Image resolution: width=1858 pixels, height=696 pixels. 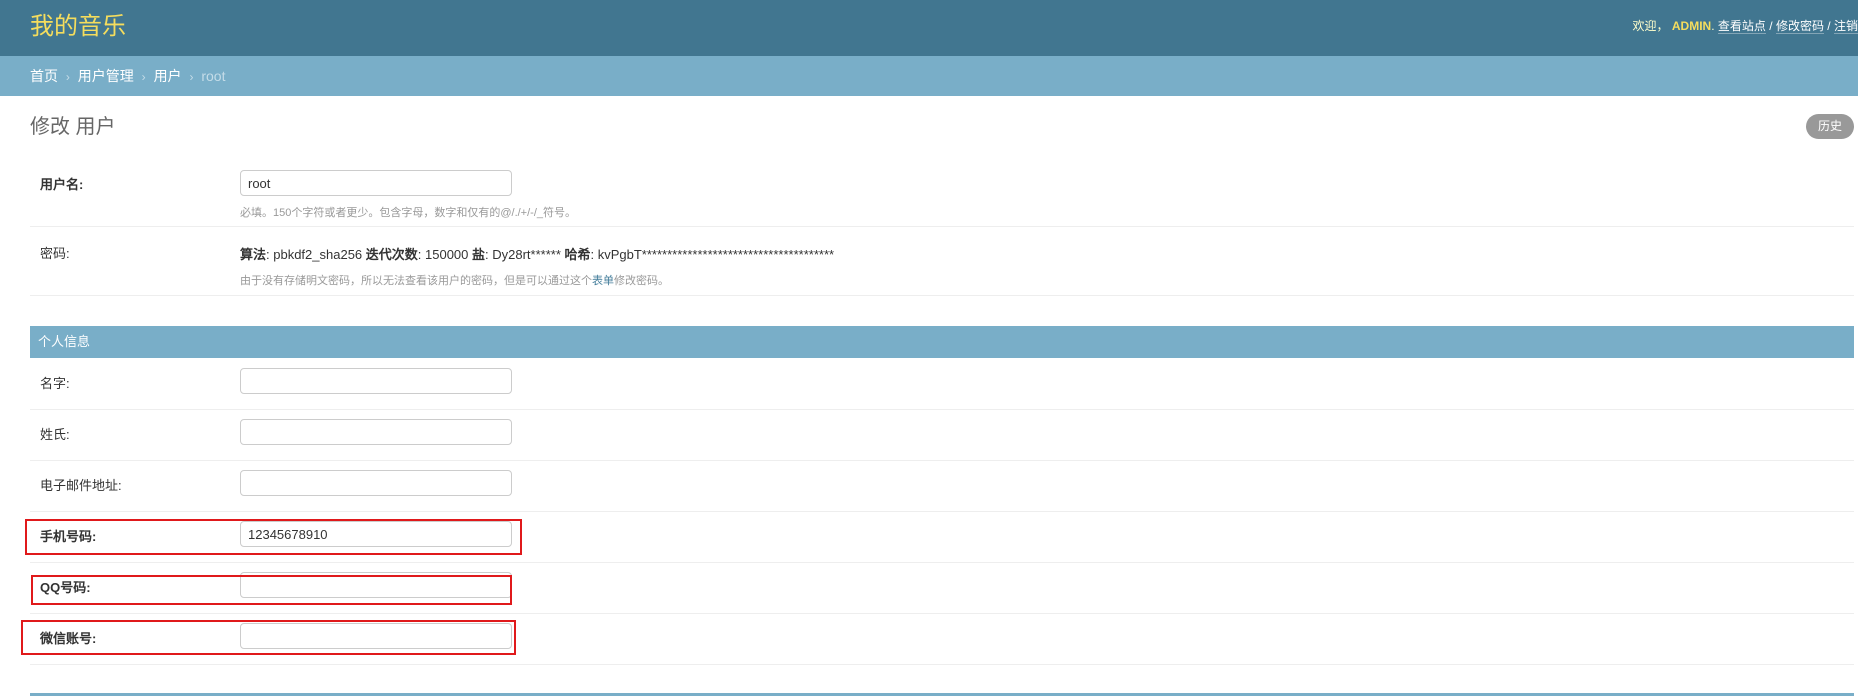 What do you see at coordinates (525, 254) in the screenshot?
I see `salt-value: : Dy28rt******` at bounding box center [525, 254].